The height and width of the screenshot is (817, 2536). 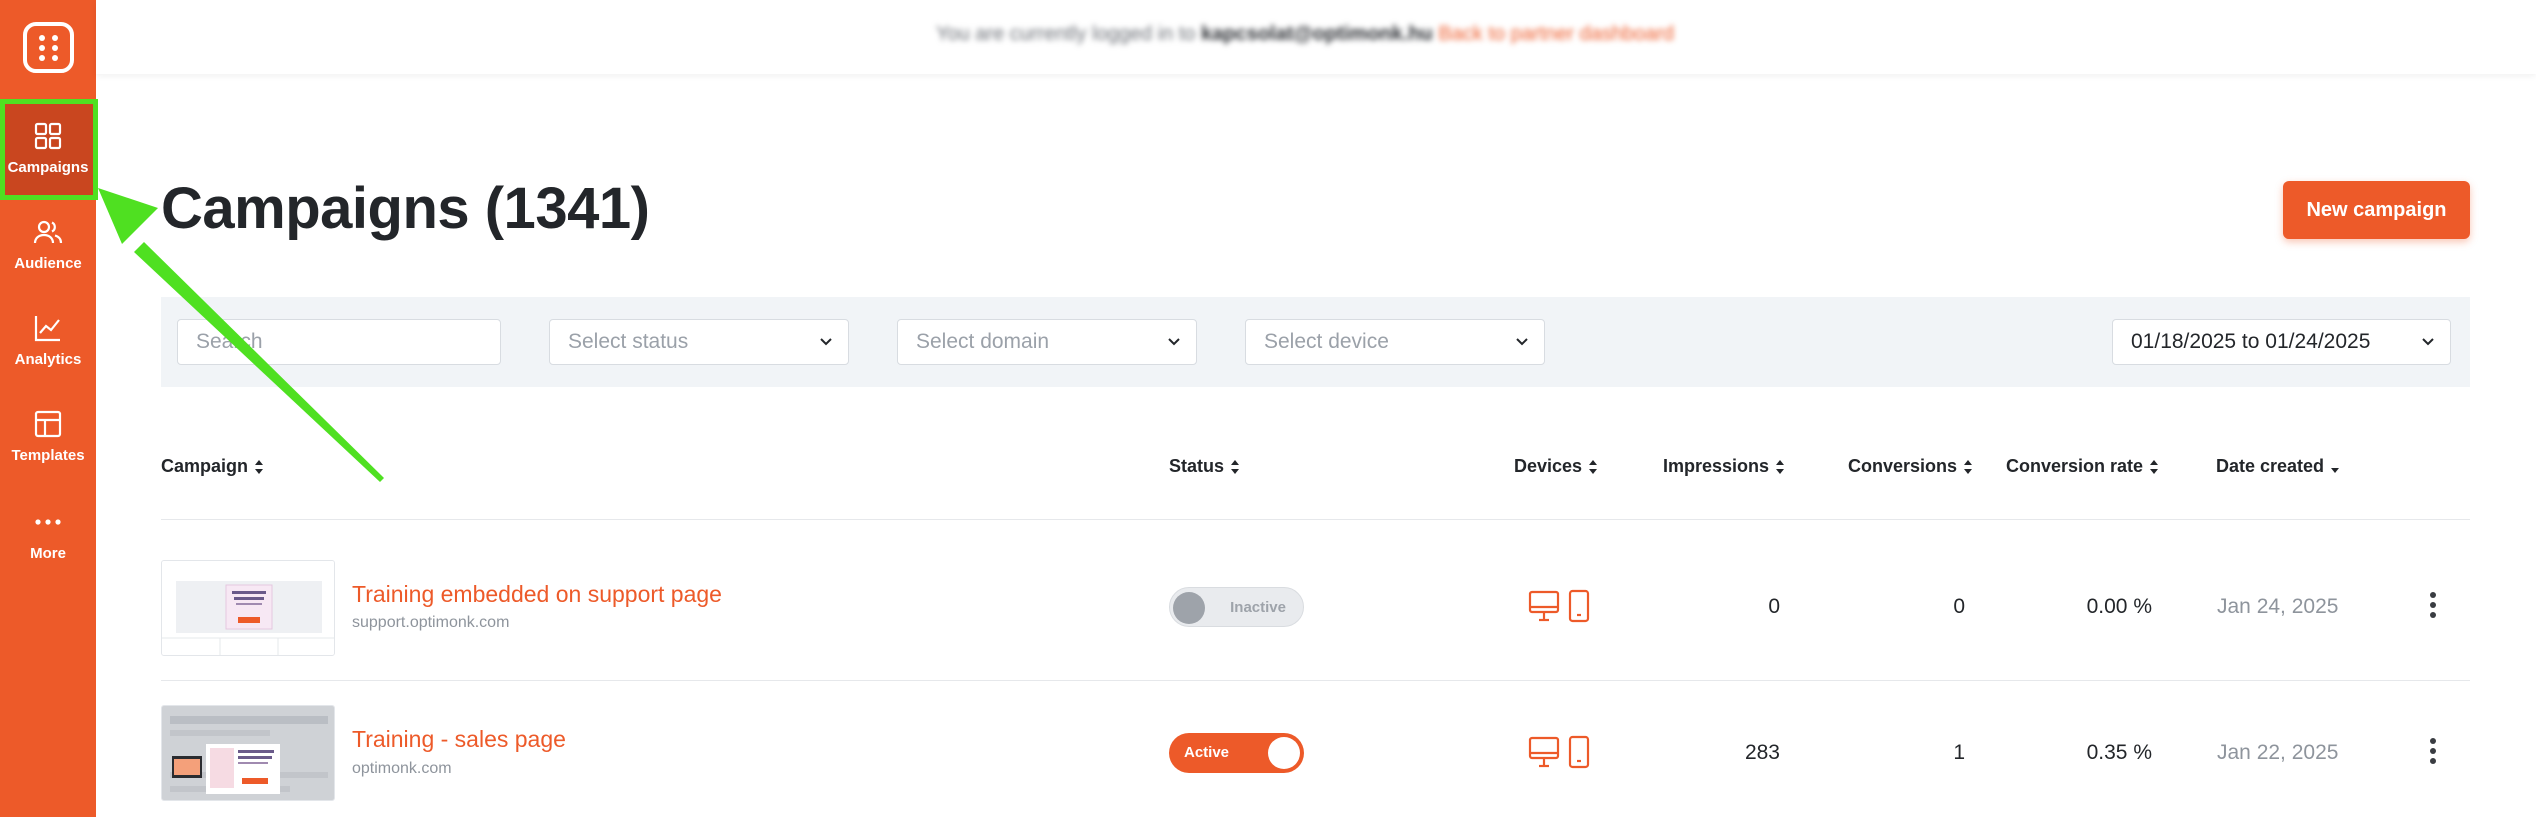 I want to click on logo-dots-icon, so click(x=49, y=48).